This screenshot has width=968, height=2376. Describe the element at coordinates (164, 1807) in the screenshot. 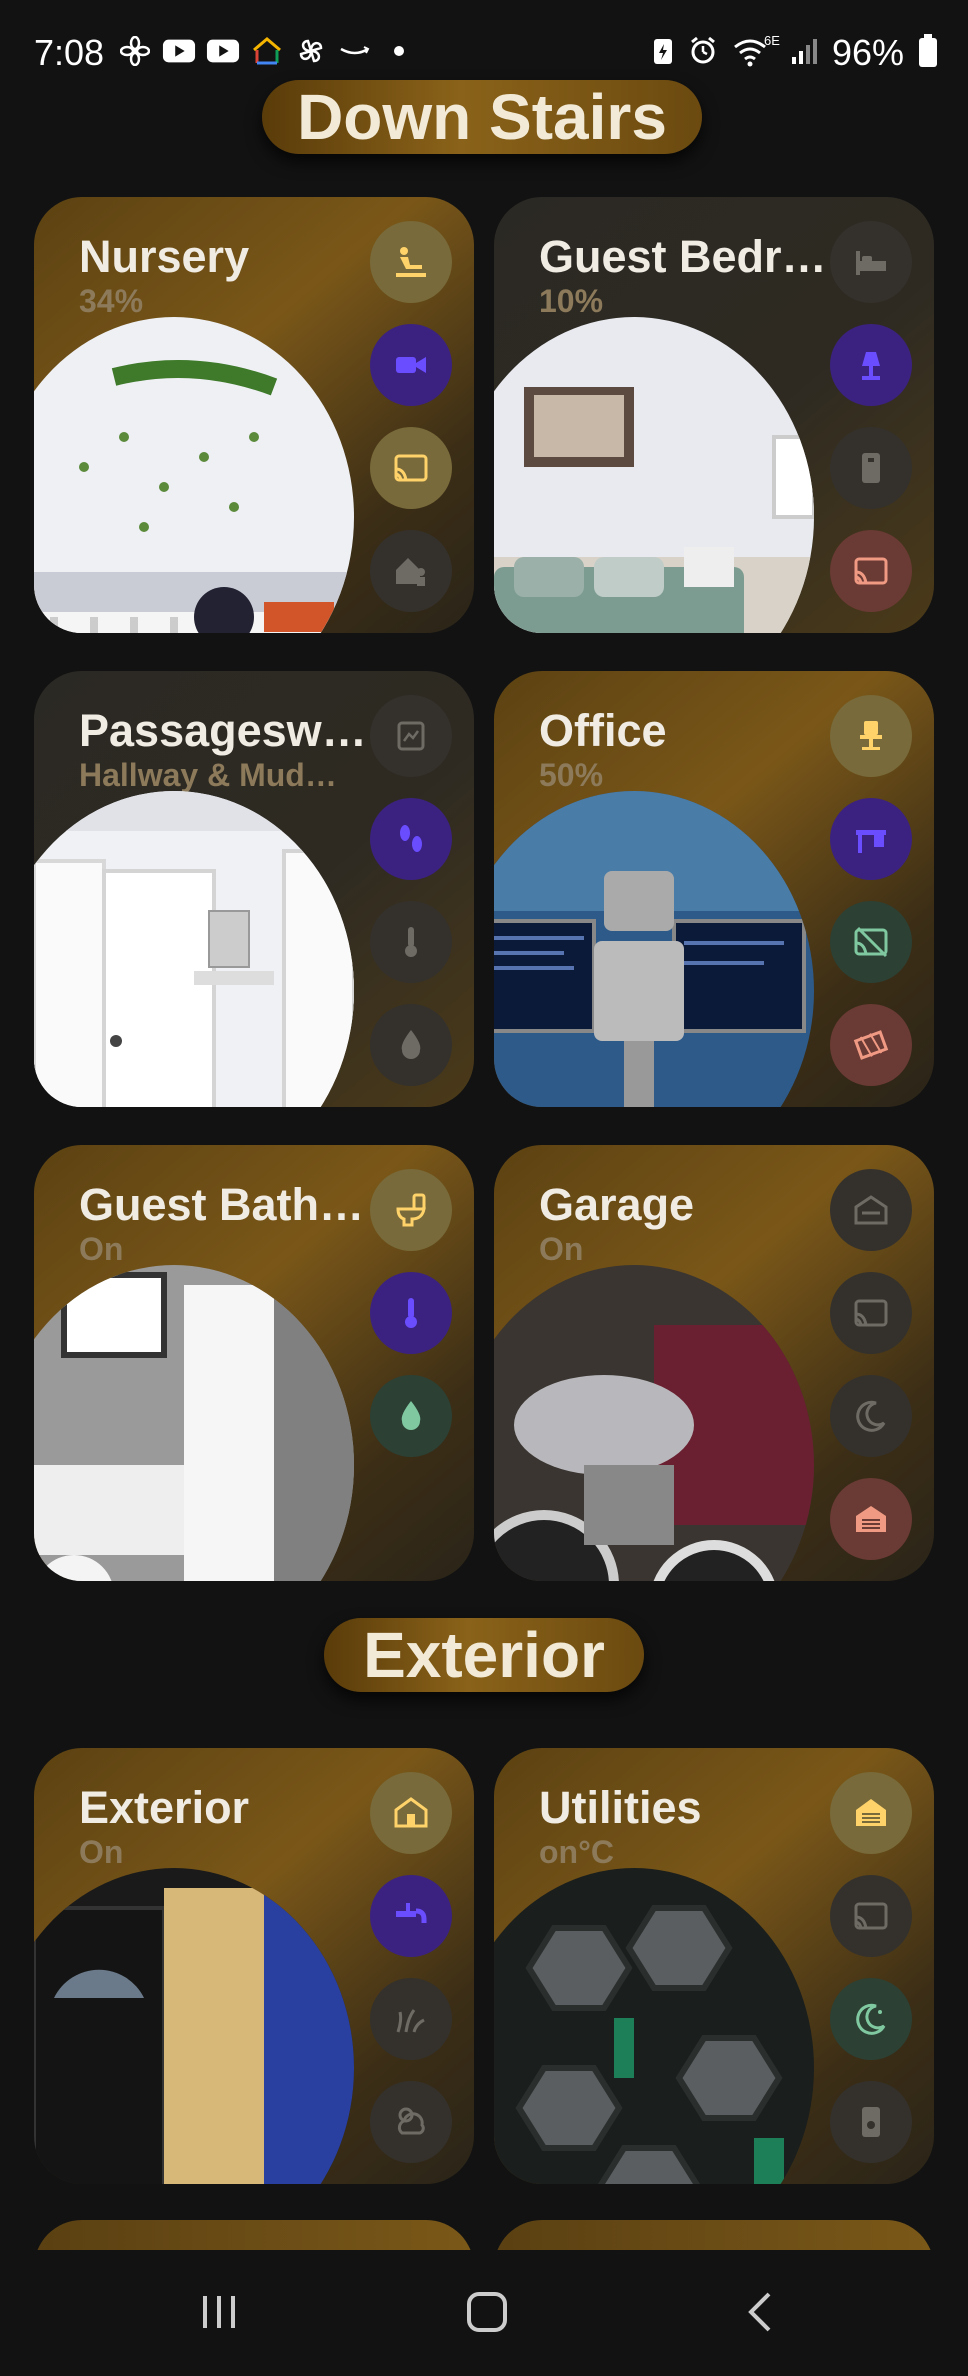

I see `room-name: Exterior` at that location.